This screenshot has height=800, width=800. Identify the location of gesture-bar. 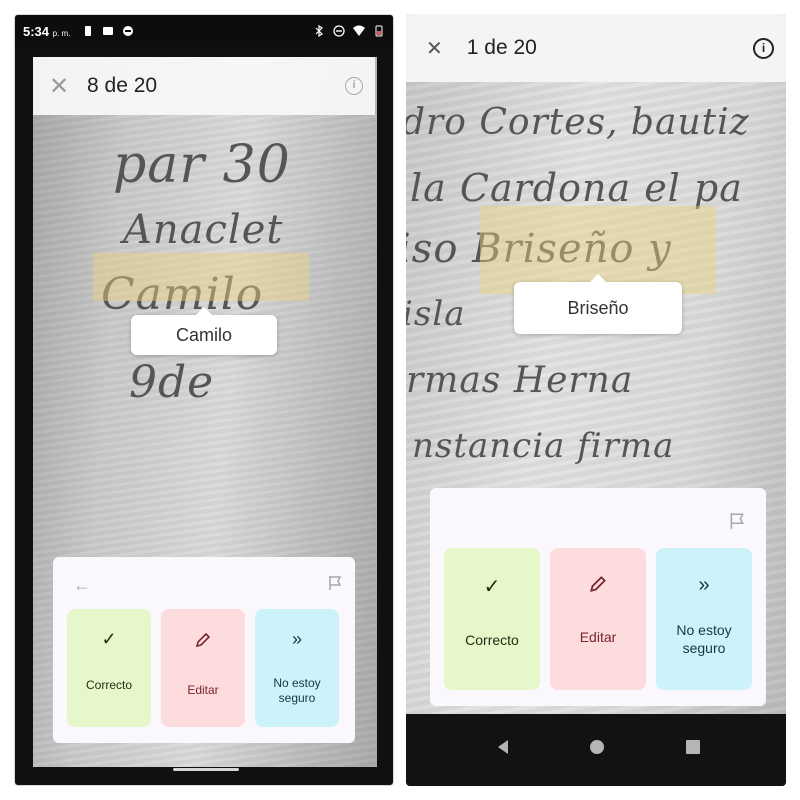
(206, 769).